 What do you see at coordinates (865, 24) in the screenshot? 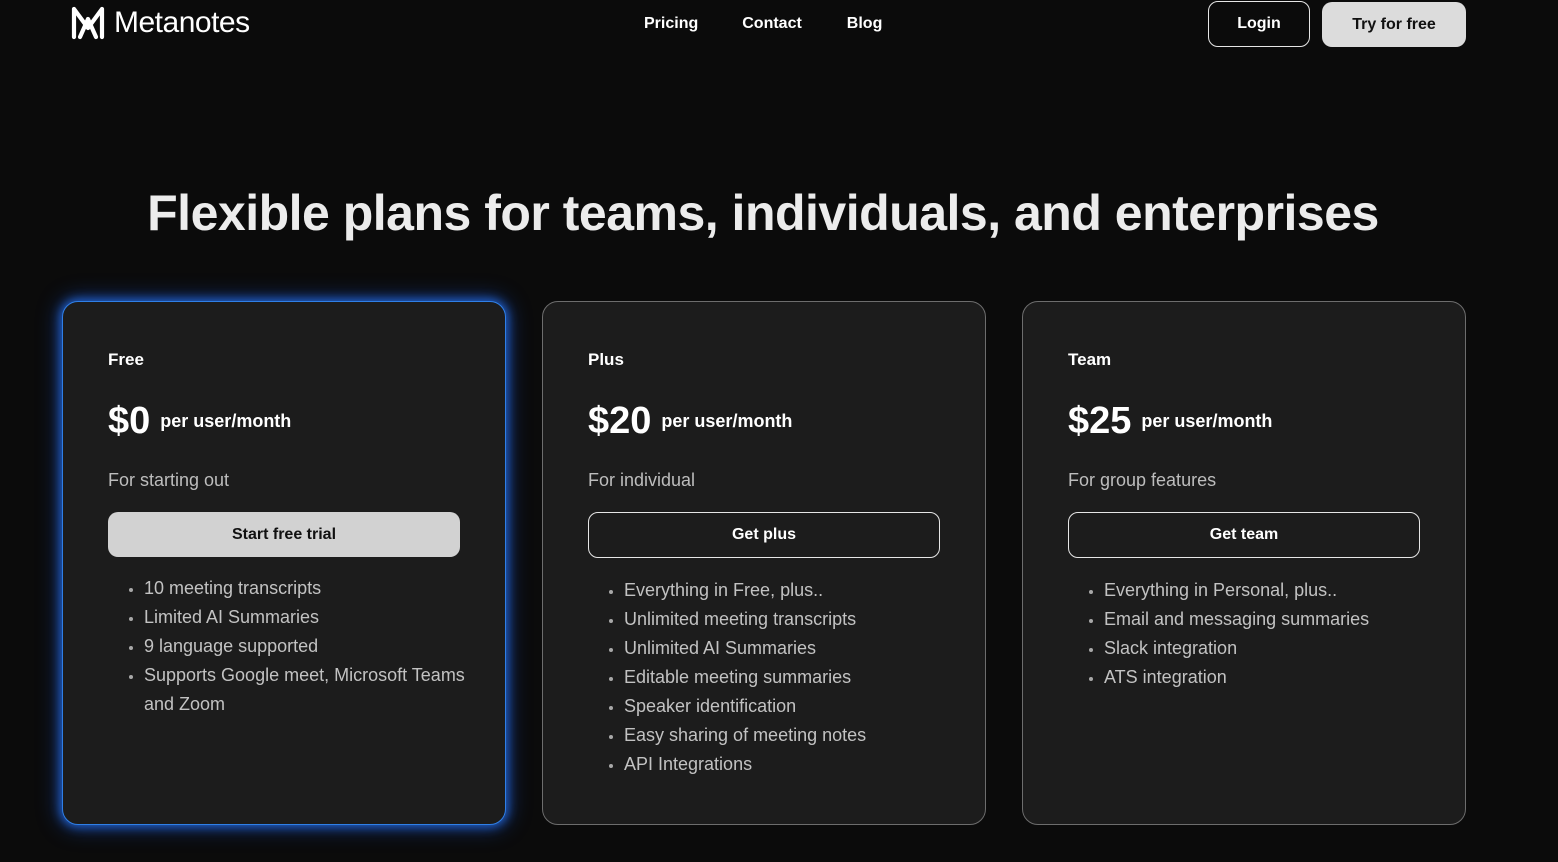
I see `nav-blog: Blog` at bounding box center [865, 24].